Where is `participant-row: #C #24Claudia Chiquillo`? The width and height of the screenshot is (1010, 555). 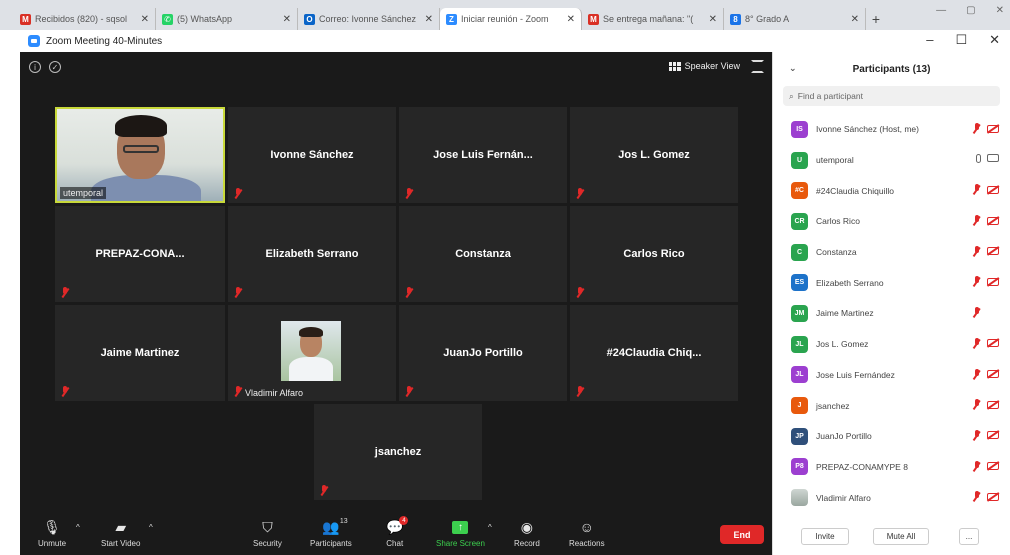 participant-row: #C #24Claudia Chiquillo is located at coordinates (891, 190).